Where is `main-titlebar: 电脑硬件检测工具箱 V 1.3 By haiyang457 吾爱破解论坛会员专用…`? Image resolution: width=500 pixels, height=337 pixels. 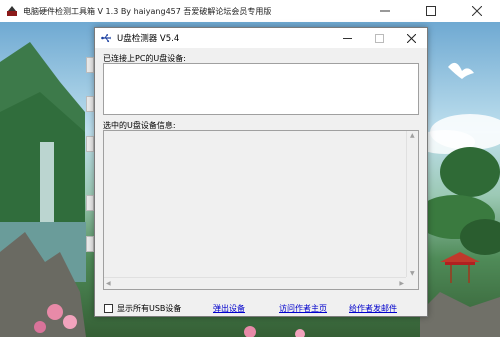 main-titlebar: 电脑硬件检测工具箱 V 1.3 By haiyang457 吾爱破解论坛会员专用… is located at coordinates (250, 11).